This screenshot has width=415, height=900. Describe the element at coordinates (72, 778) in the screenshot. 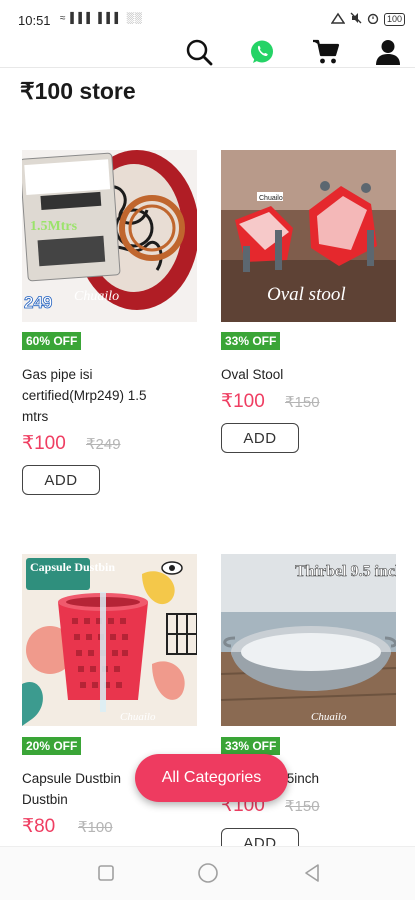

I see `product-name-line1: Capsule Dustbin` at that location.